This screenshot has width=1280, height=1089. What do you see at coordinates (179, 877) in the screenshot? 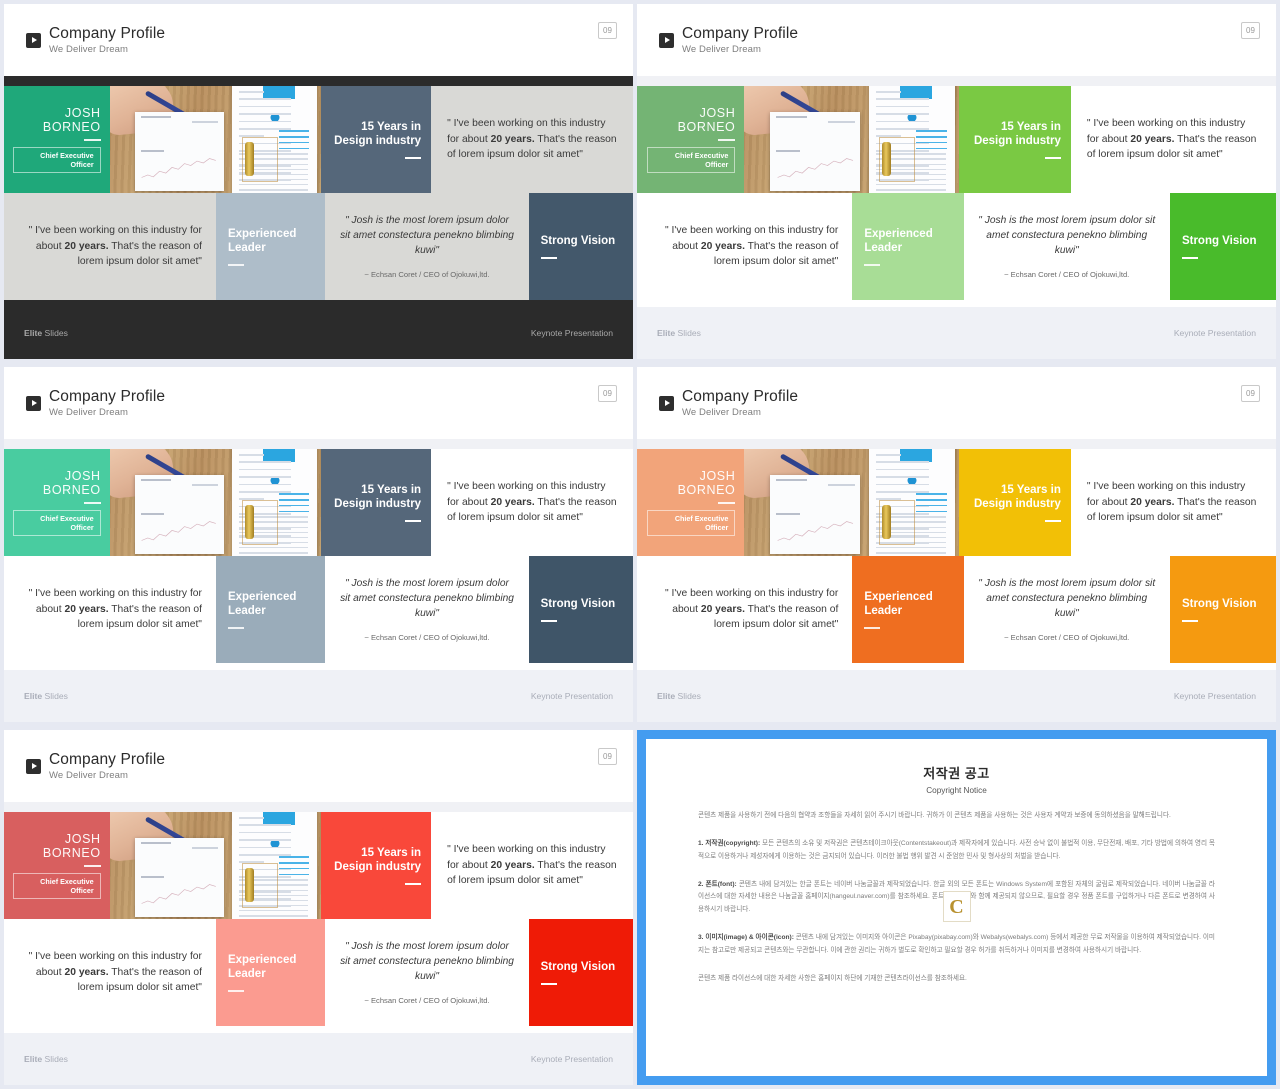
I see `chart-document` at bounding box center [179, 877].